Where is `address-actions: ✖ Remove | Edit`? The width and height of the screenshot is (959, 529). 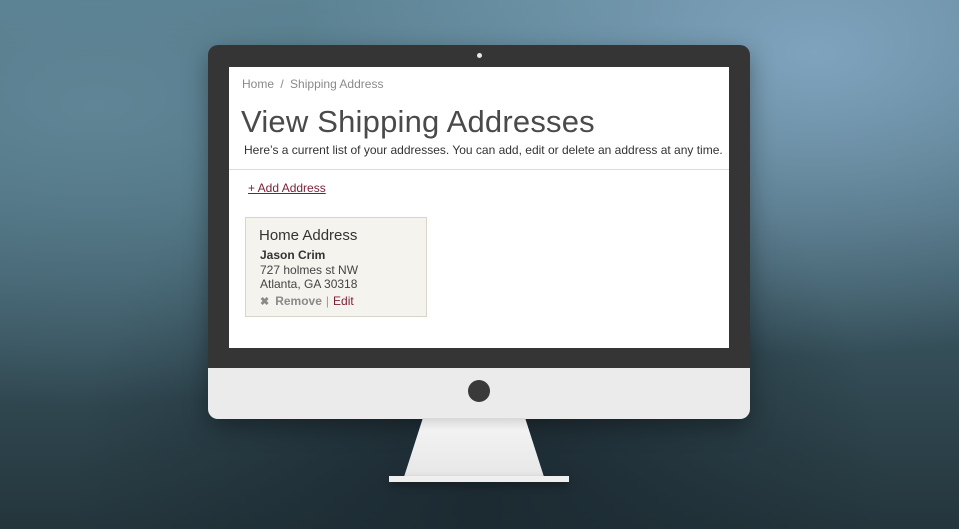 address-actions: ✖ Remove | Edit is located at coordinates (307, 301).